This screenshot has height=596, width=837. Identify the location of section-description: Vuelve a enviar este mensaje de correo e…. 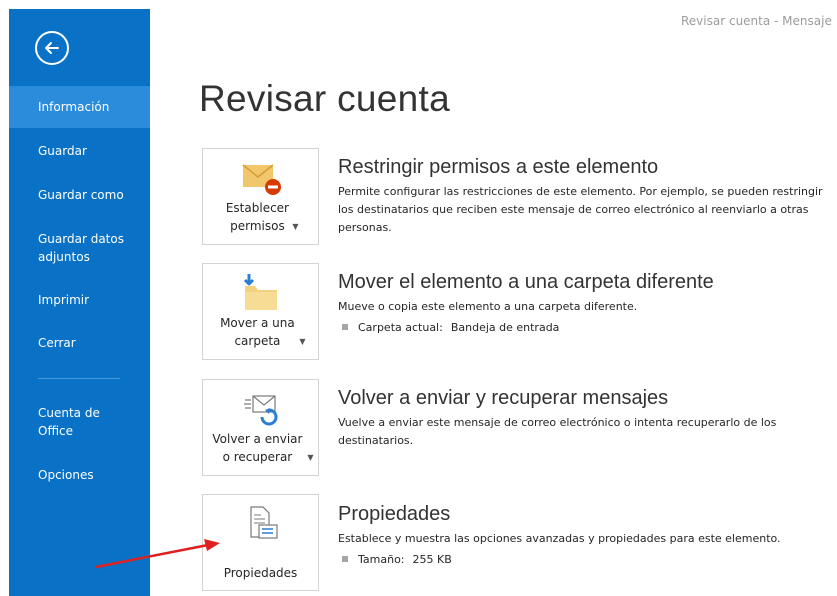
(557, 431).